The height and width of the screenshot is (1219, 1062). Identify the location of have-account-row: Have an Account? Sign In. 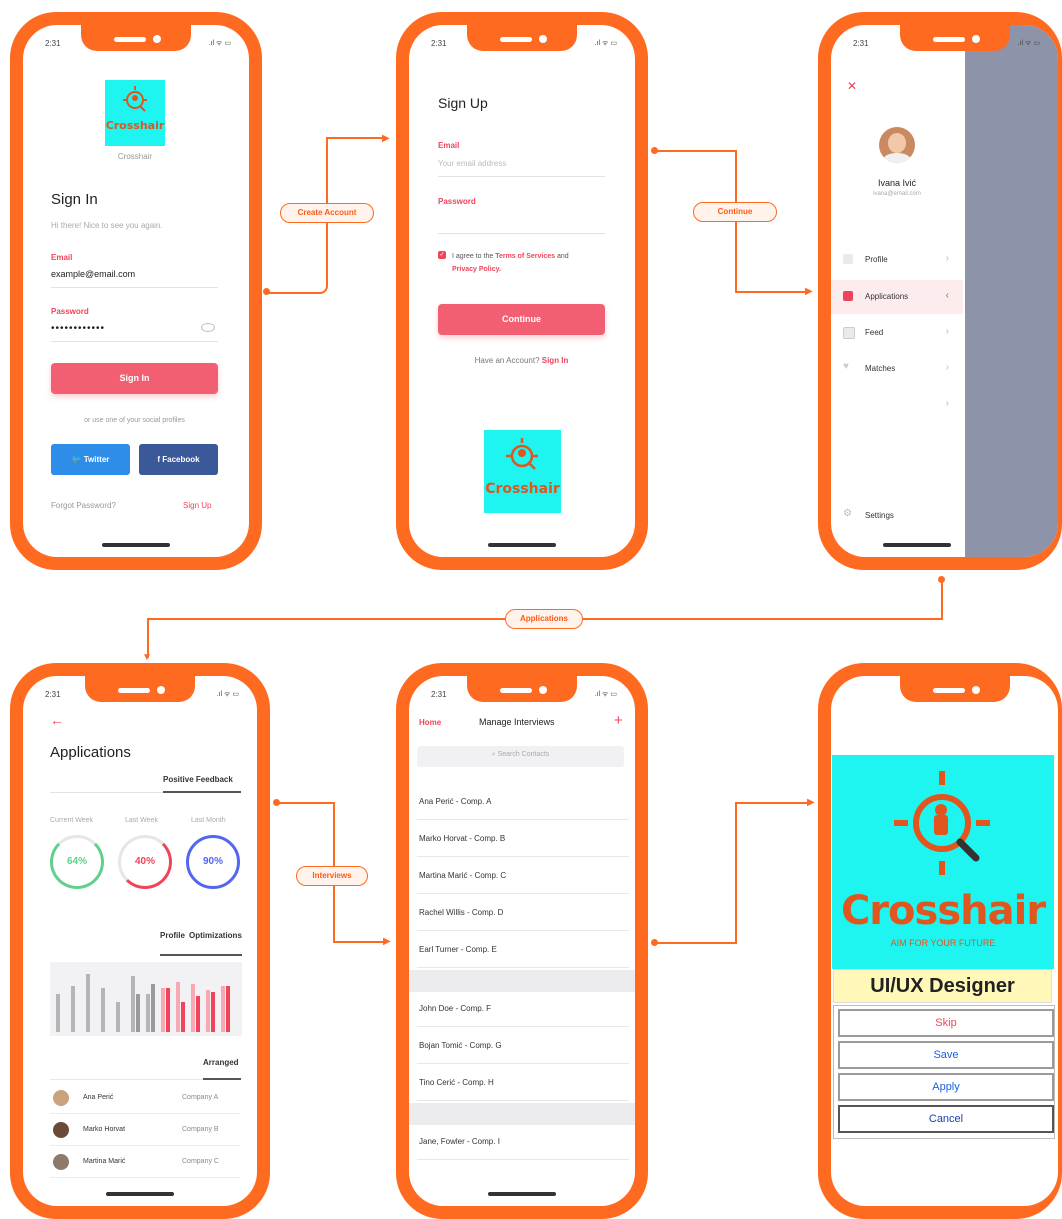
(521, 360).